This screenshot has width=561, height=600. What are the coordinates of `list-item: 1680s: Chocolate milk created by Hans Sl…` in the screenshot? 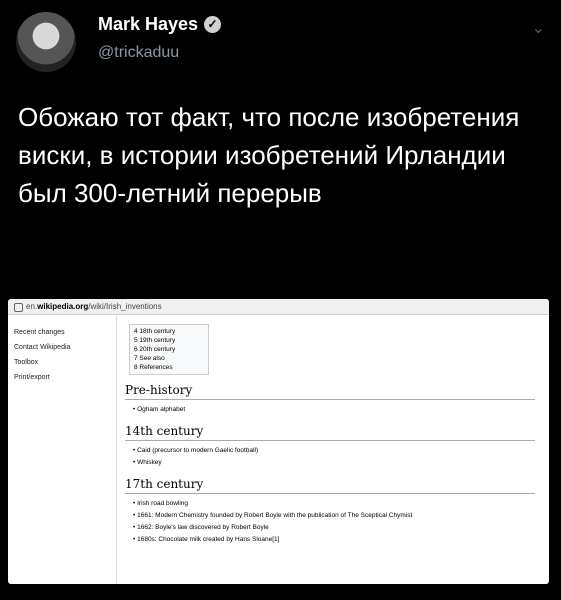 It's located at (341, 540).